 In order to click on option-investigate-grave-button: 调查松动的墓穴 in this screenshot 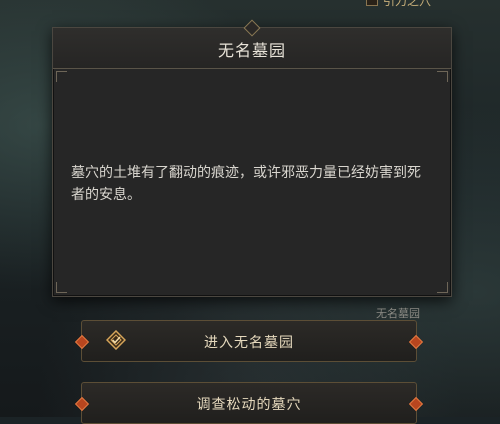, I will do `click(249, 403)`.